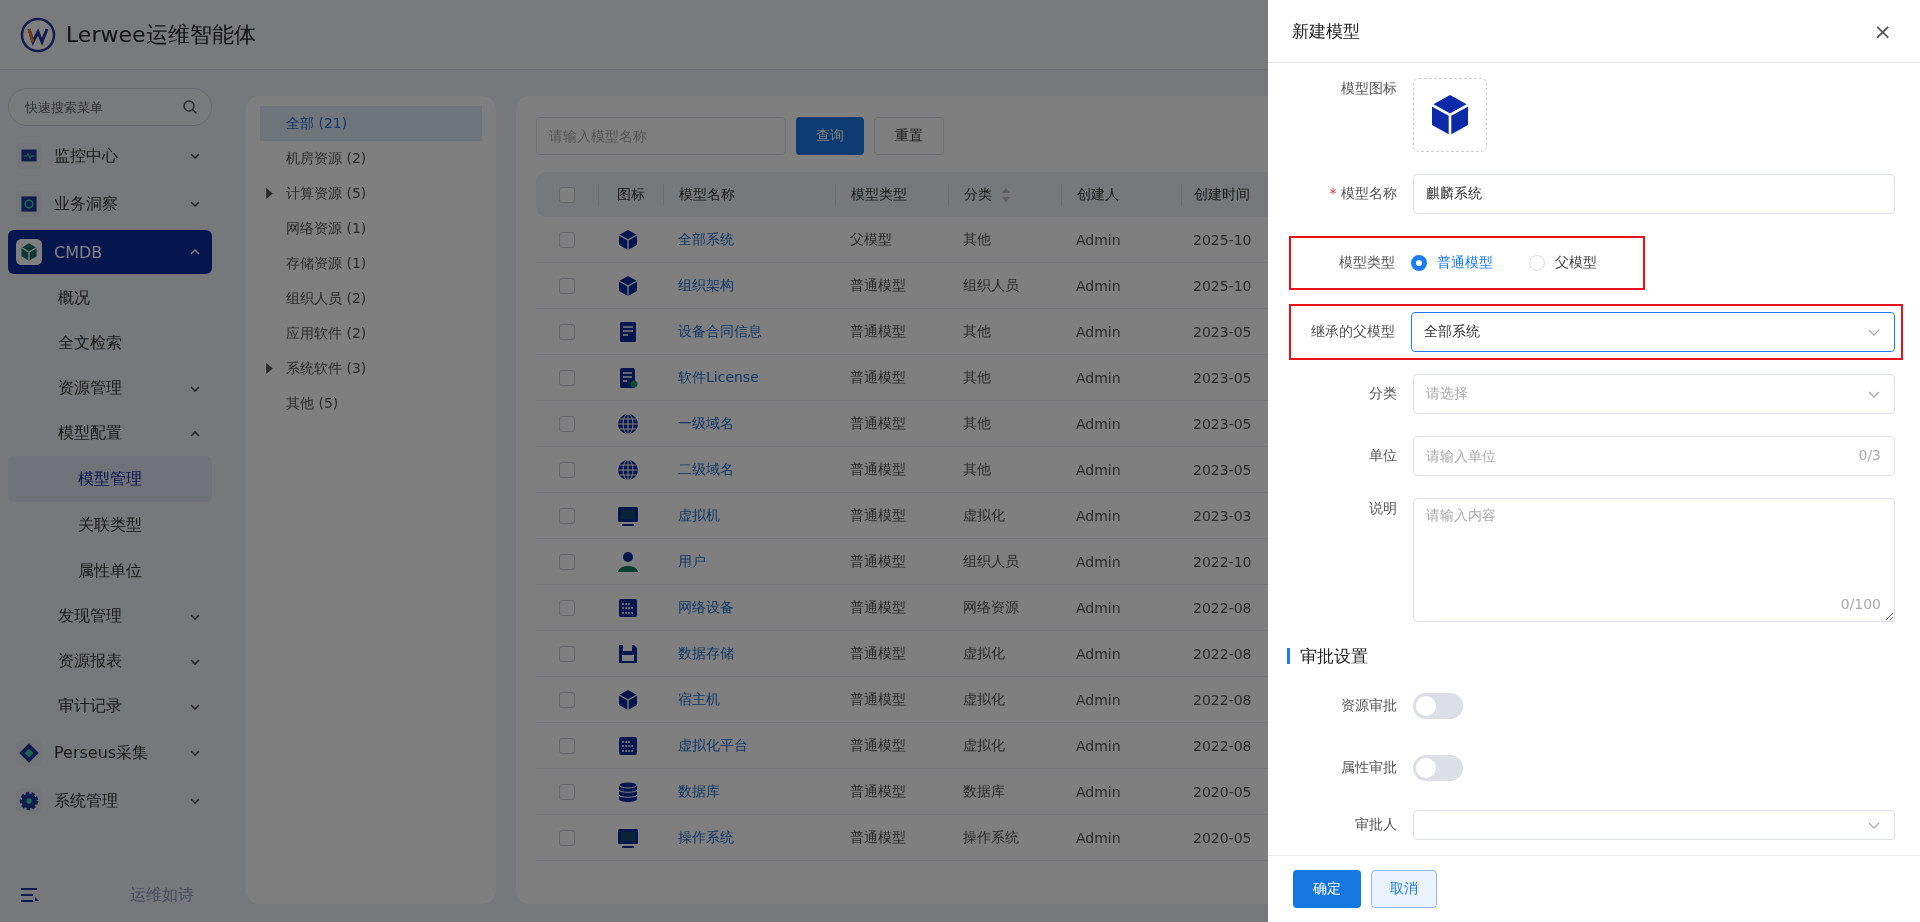 This screenshot has width=1920, height=922. I want to click on model-name-link: 用户, so click(692, 561).